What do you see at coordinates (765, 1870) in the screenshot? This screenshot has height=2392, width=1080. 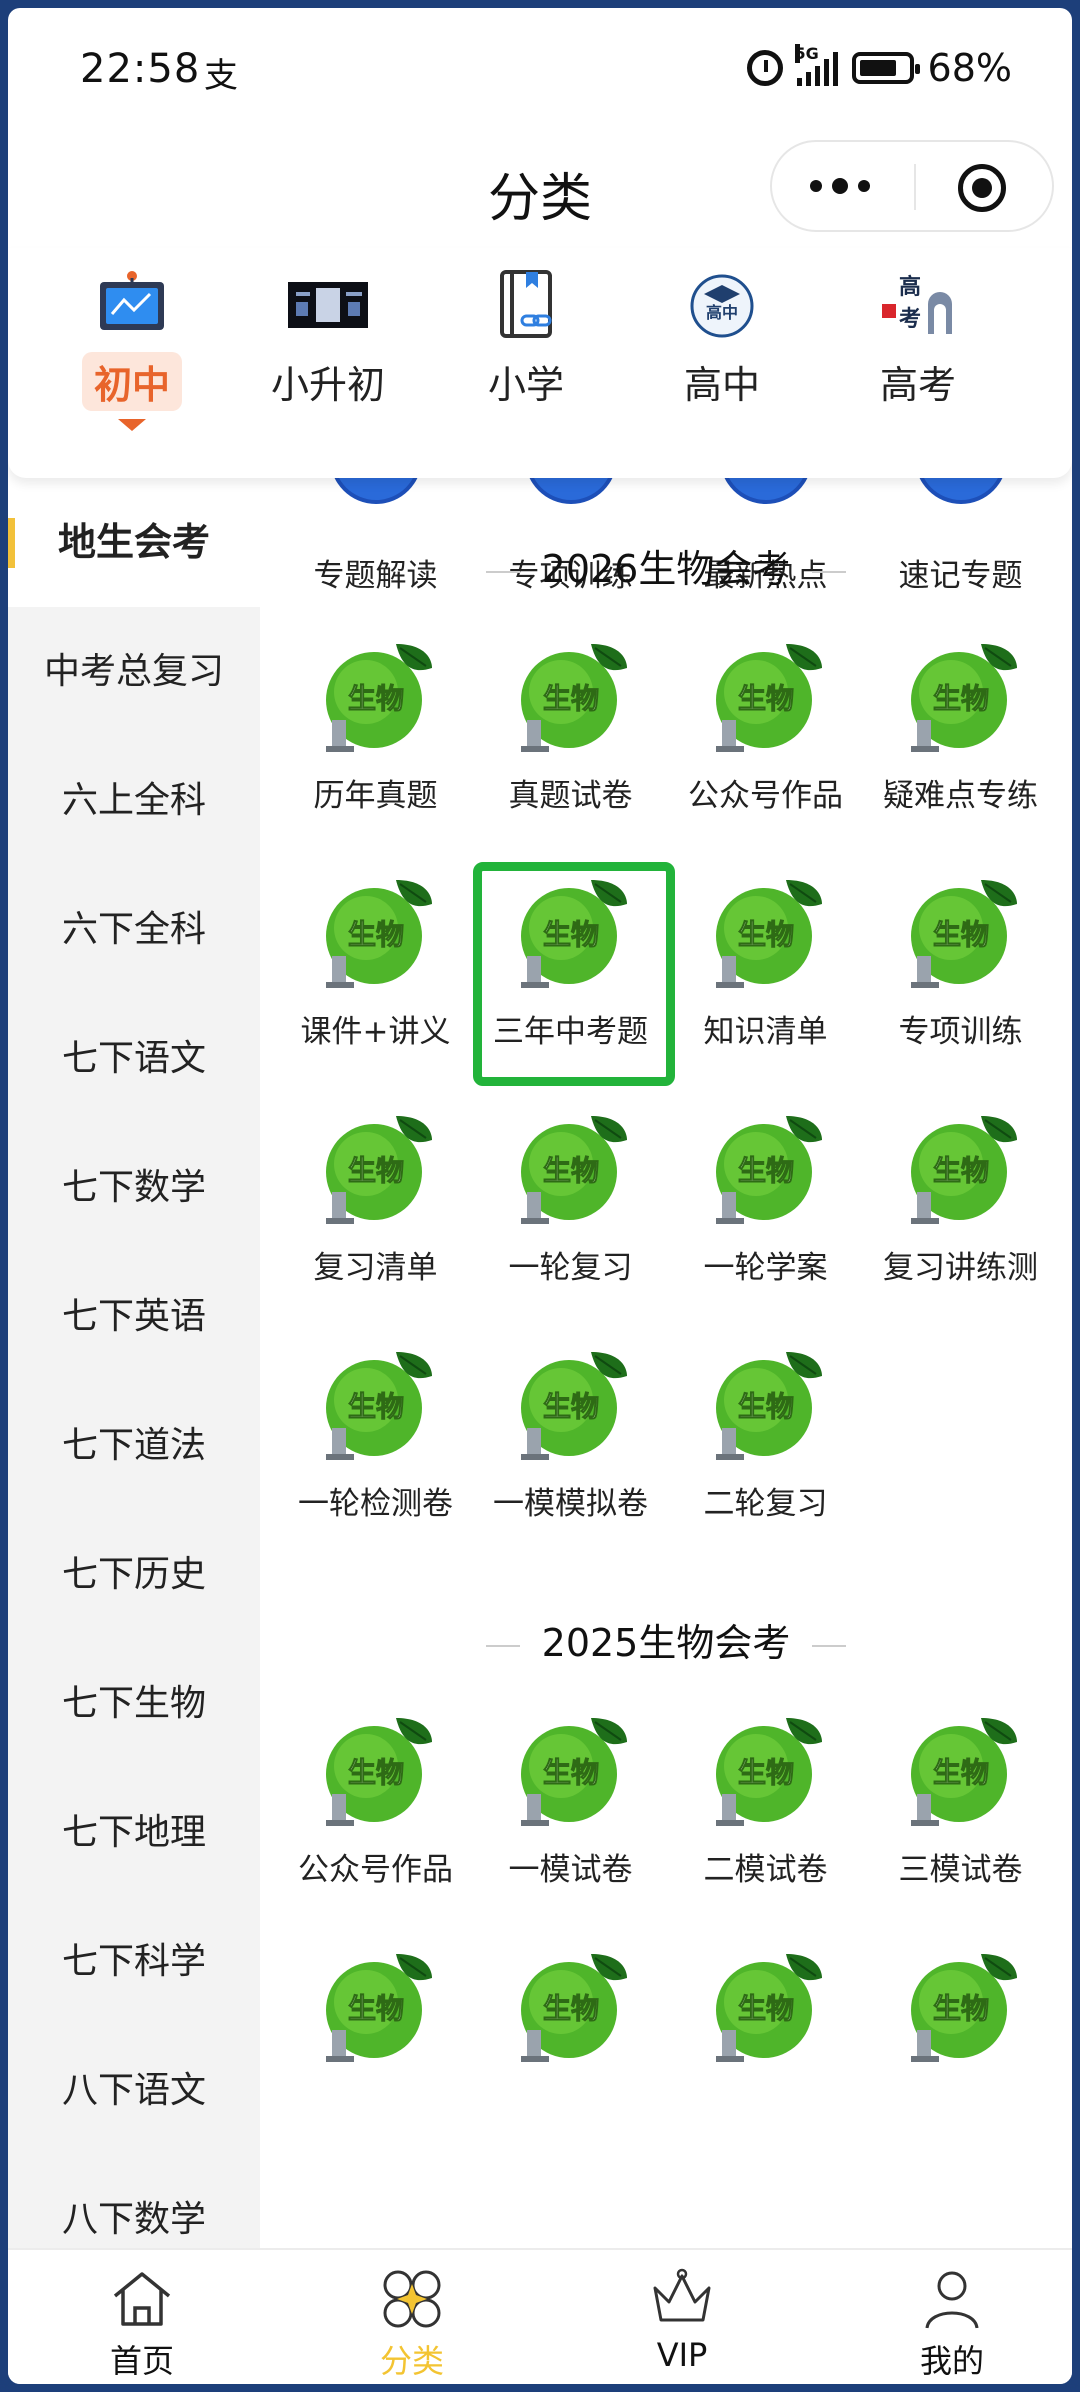 I see `category-item-label: 二模试卷` at bounding box center [765, 1870].